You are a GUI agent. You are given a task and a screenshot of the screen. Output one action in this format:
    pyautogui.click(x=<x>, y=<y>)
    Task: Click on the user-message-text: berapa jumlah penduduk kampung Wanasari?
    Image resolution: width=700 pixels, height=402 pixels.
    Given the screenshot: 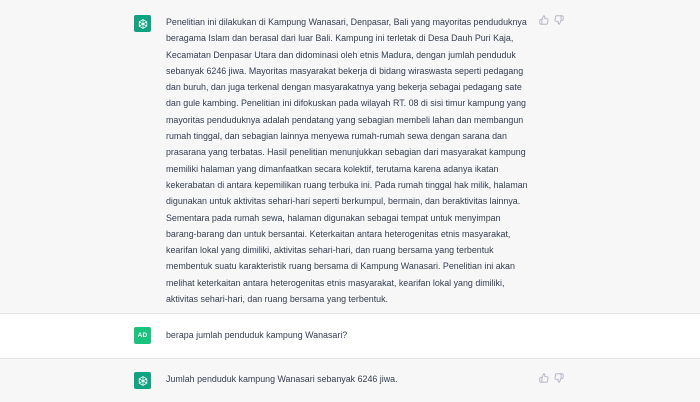 What is the action you would take?
    pyautogui.click(x=257, y=335)
    